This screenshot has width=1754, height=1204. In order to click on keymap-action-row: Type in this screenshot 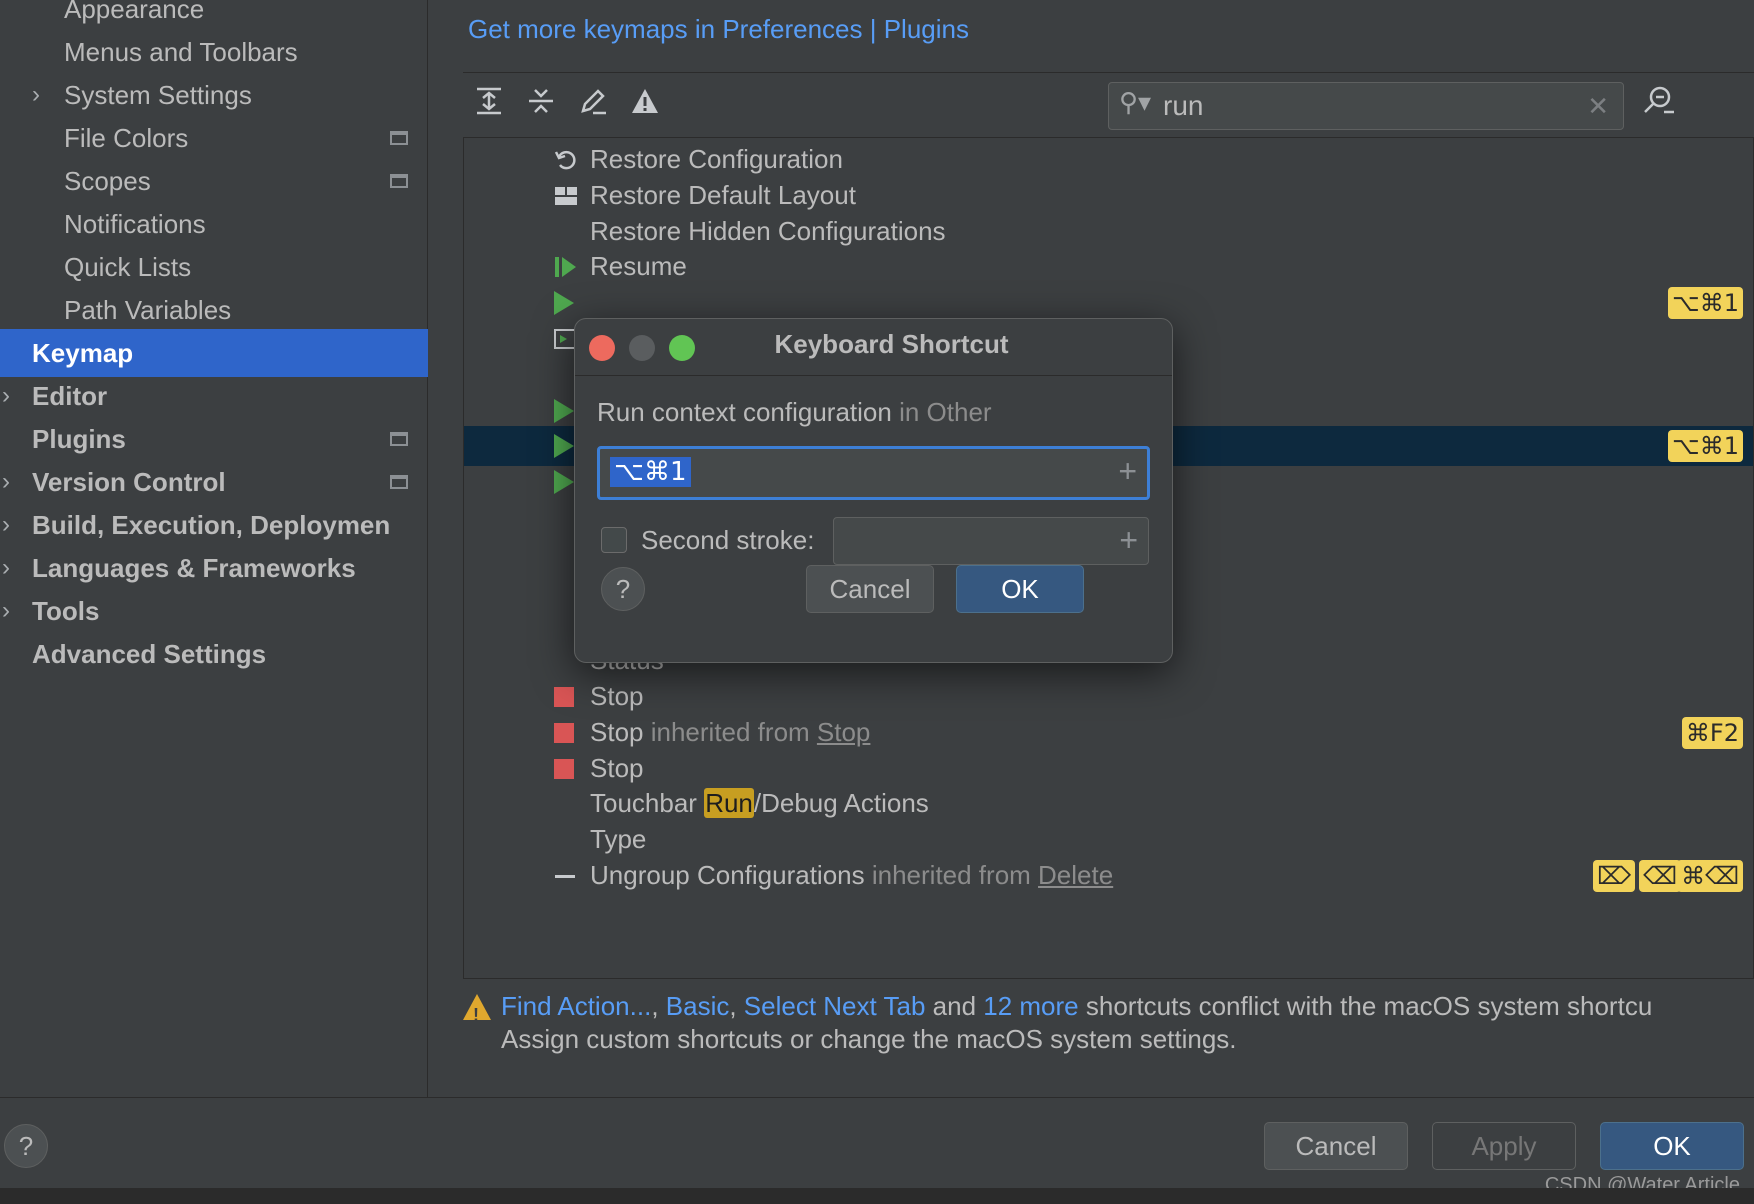, I will do `click(1108, 840)`.